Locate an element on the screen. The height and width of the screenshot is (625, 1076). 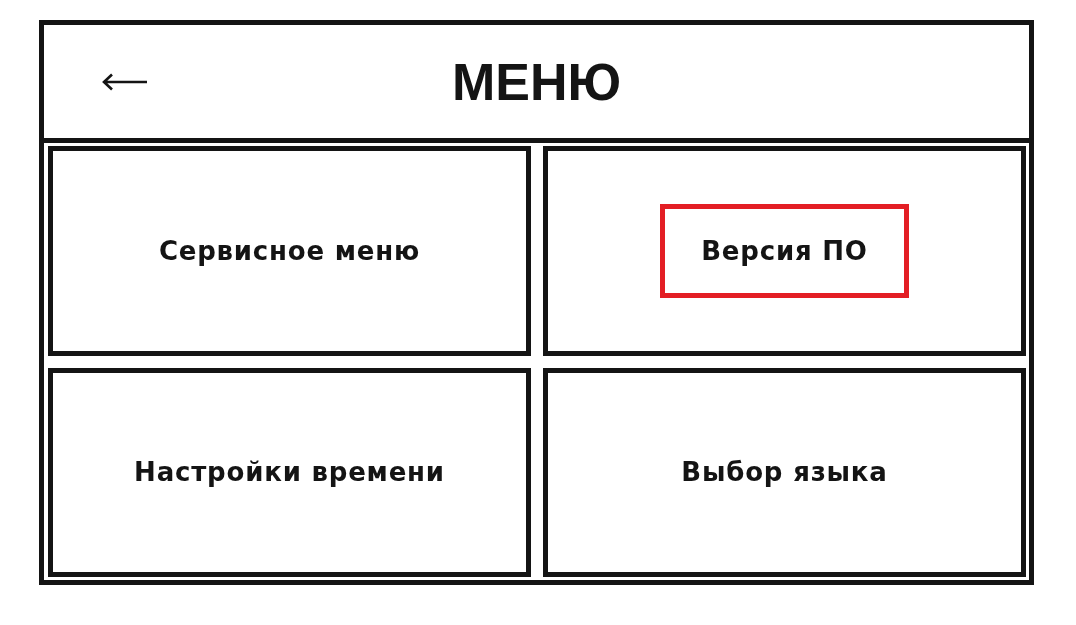
screen-title: МЕНЮ is located at coordinates (536, 81).